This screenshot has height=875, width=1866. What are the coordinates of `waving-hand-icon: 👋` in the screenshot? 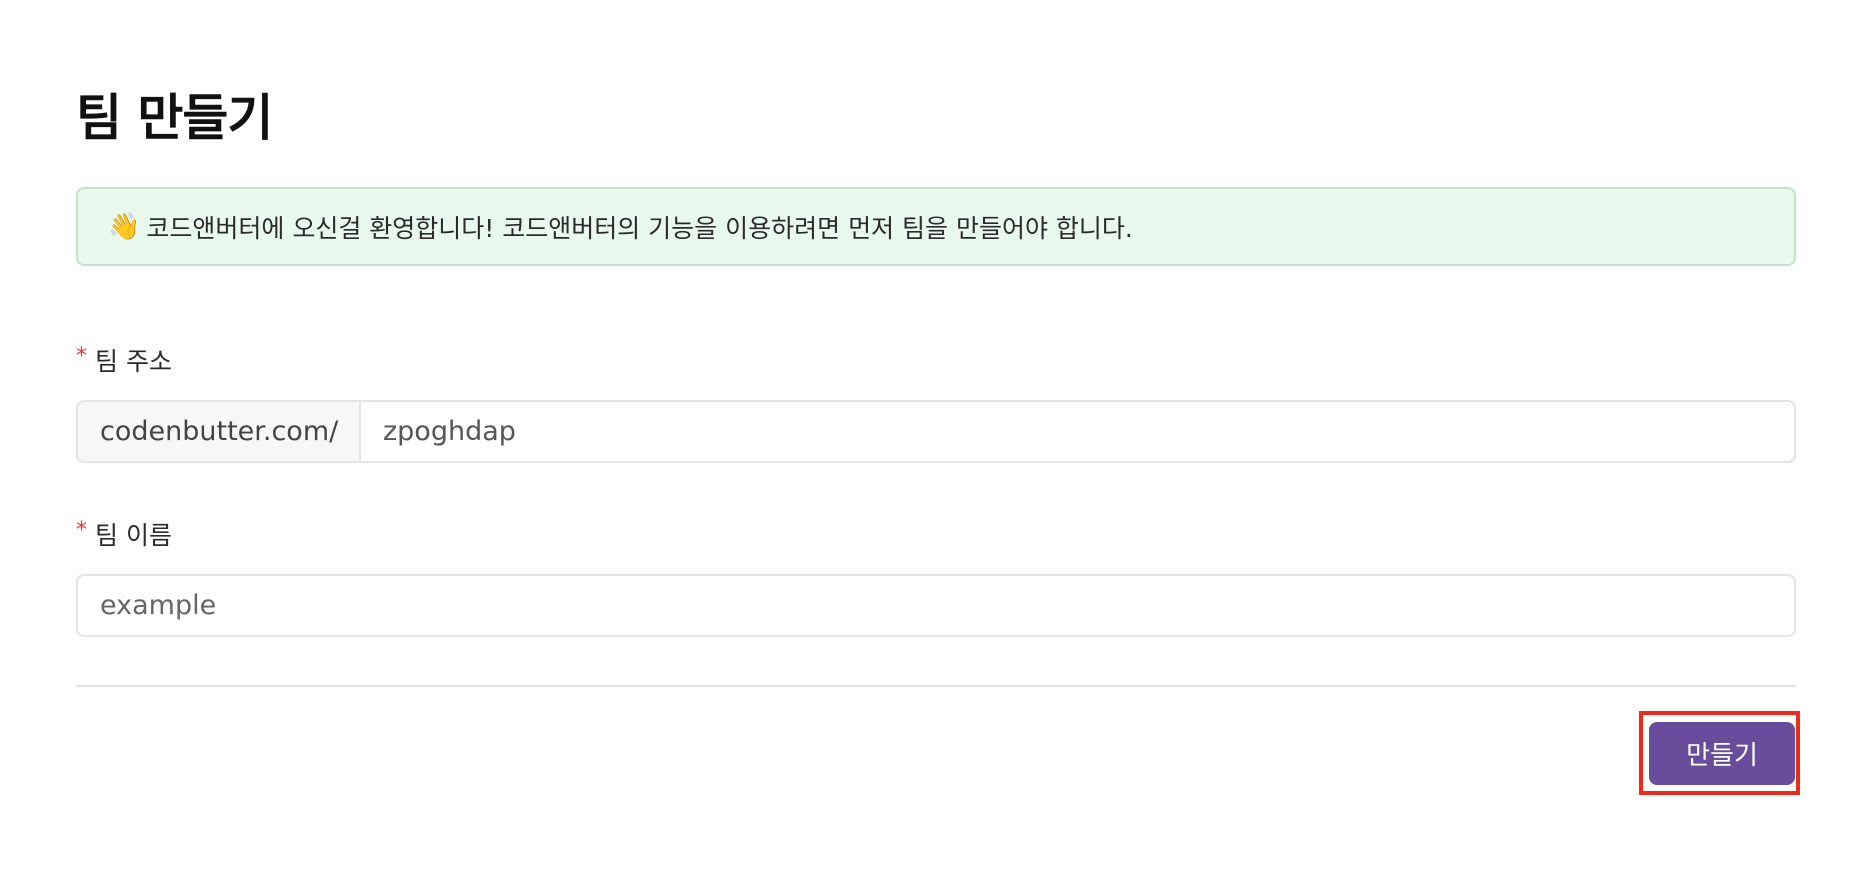 It's located at (124, 226).